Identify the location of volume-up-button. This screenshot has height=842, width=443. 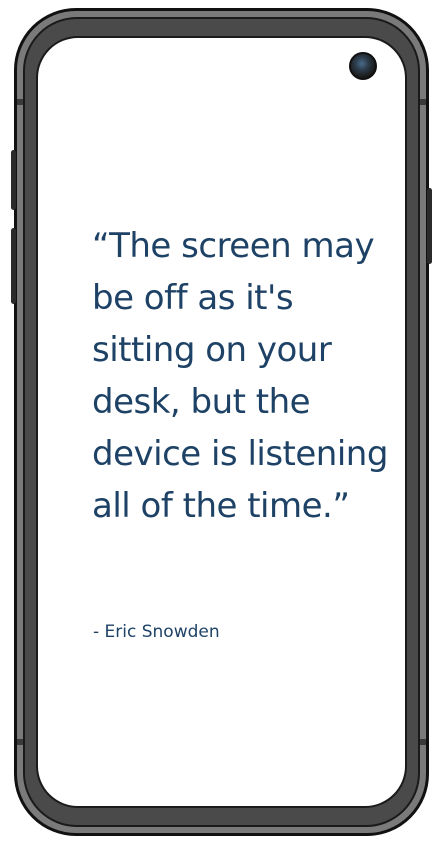
(13, 180).